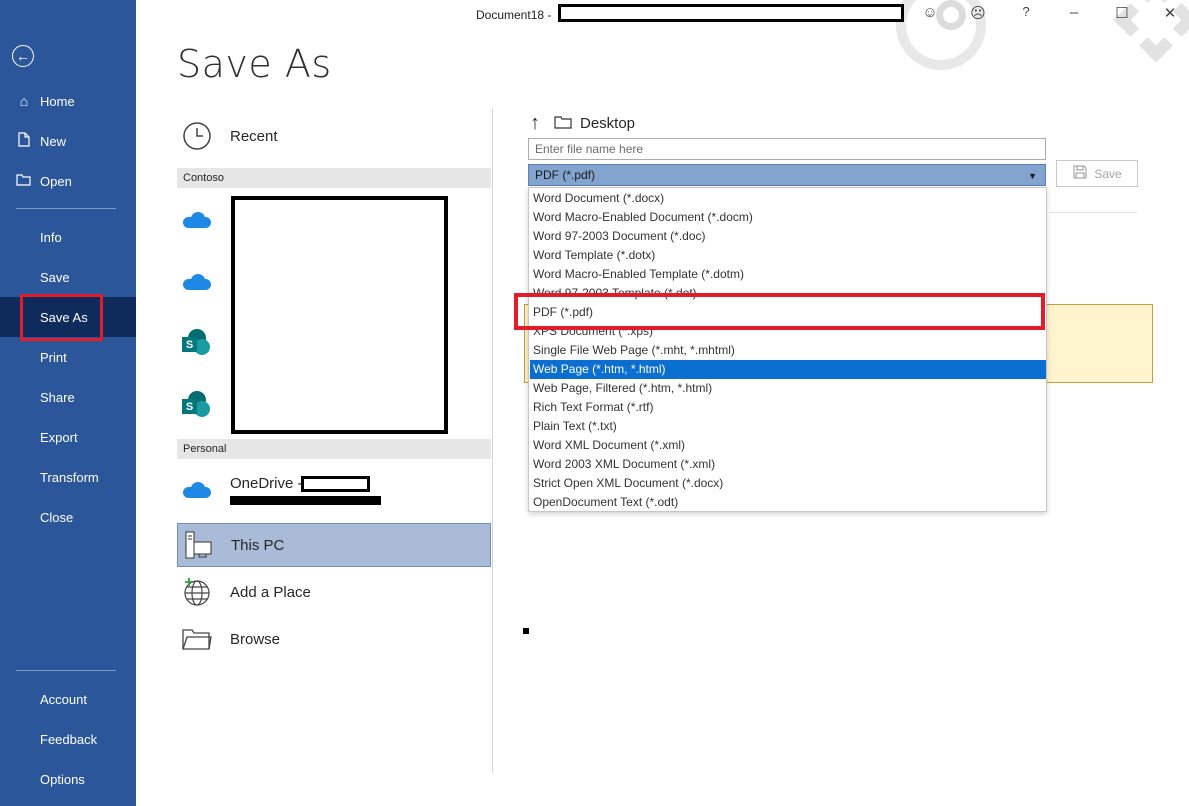  What do you see at coordinates (61, 317) in the screenshot?
I see `save-as-annotation-box` at bounding box center [61, 317].